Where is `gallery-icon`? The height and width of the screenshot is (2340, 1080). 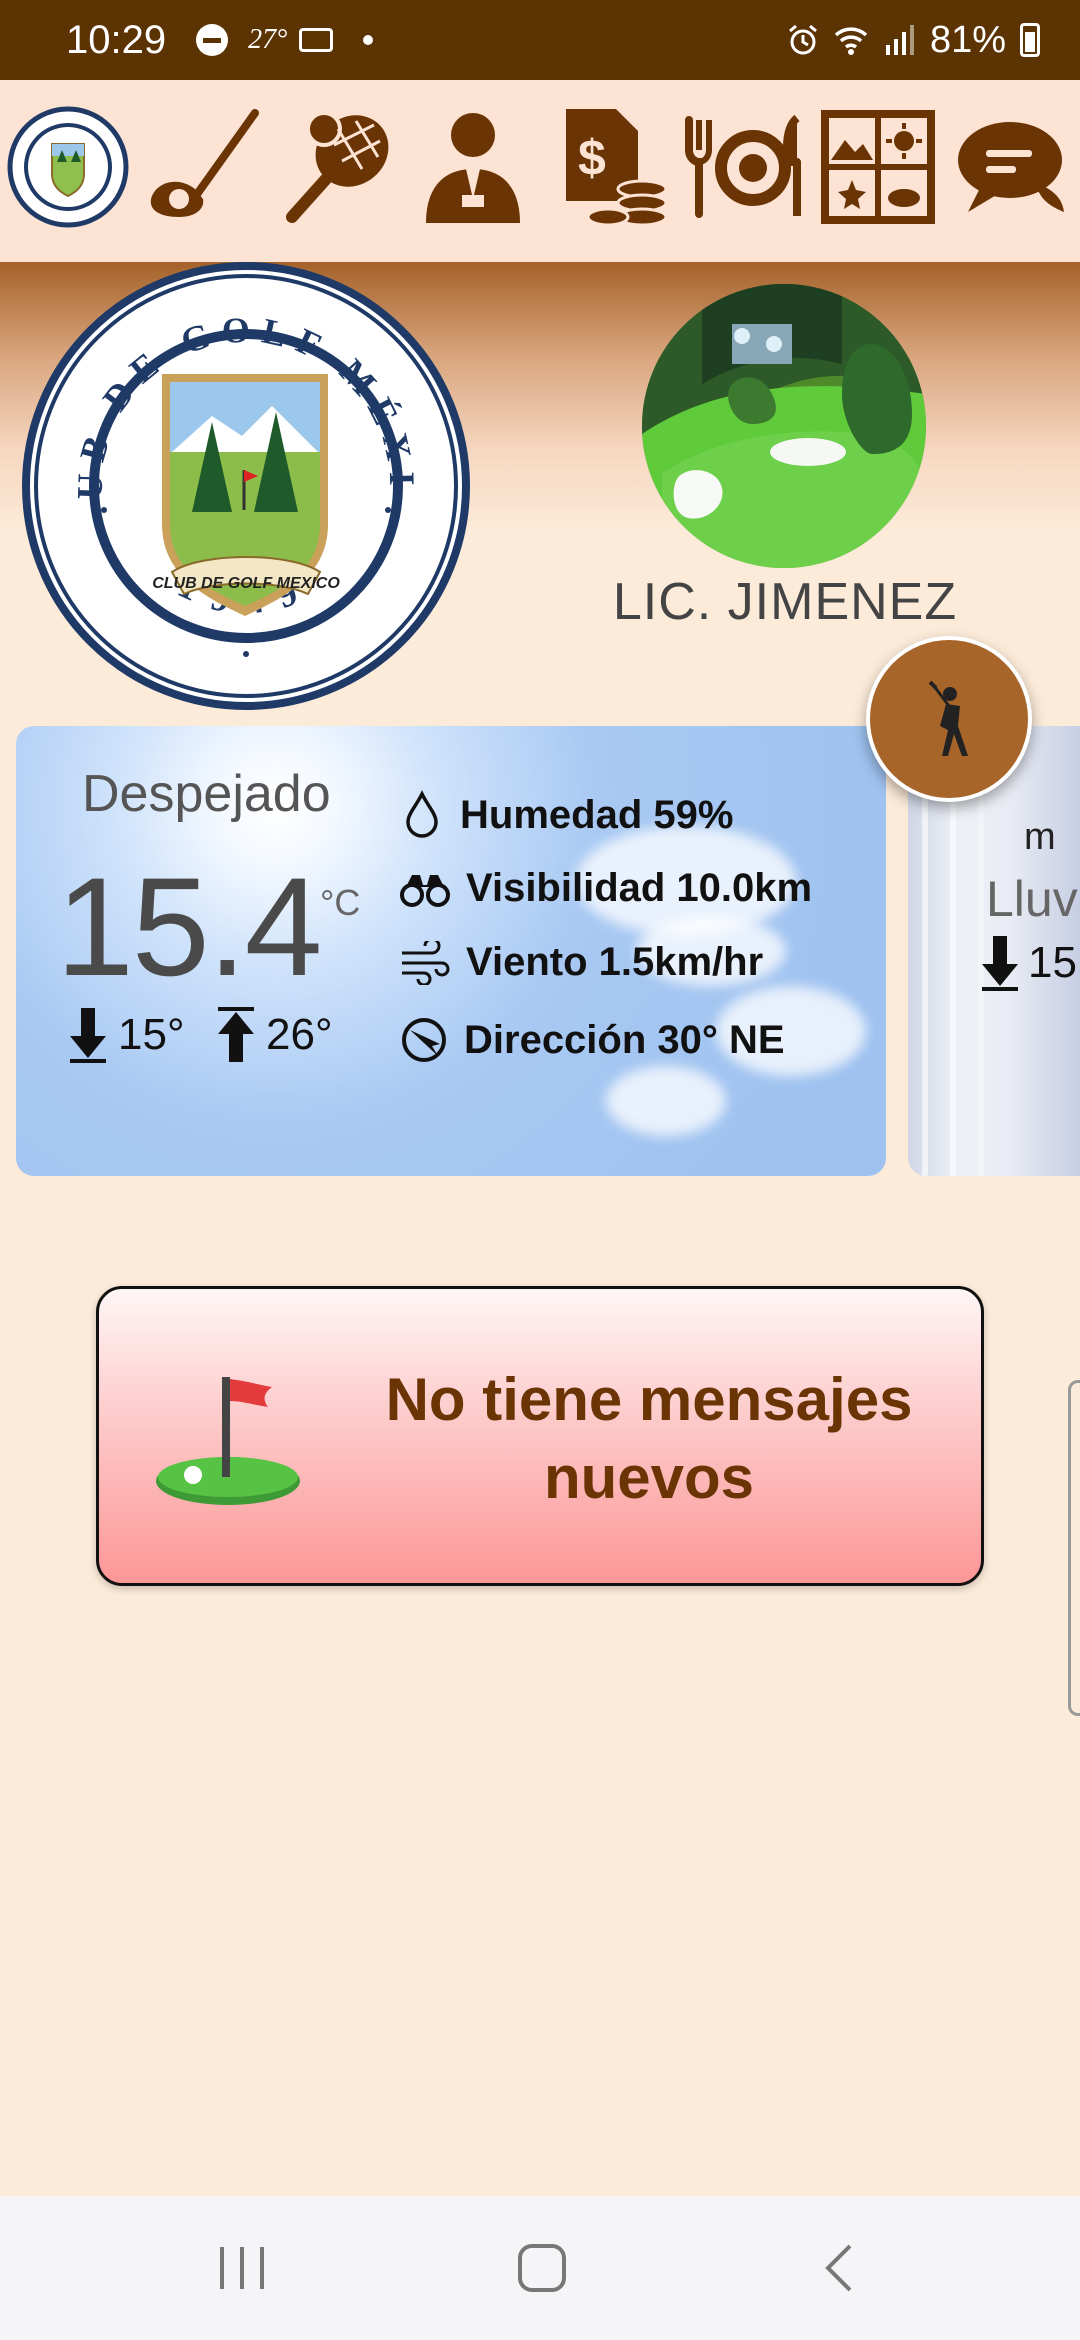 gallery-icon is located at coordinates (877, 167).